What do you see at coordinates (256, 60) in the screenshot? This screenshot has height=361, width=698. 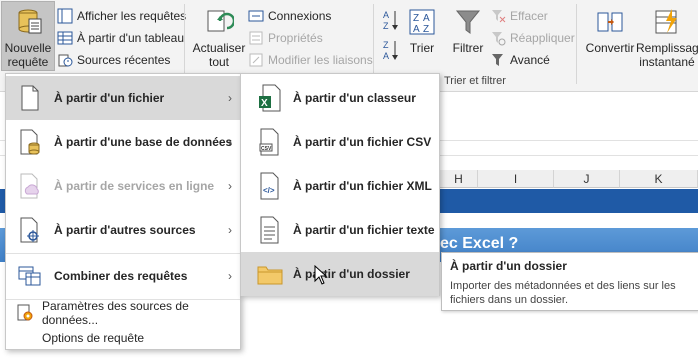 I see `edit-links-icon` at bounding box center [256, 60].